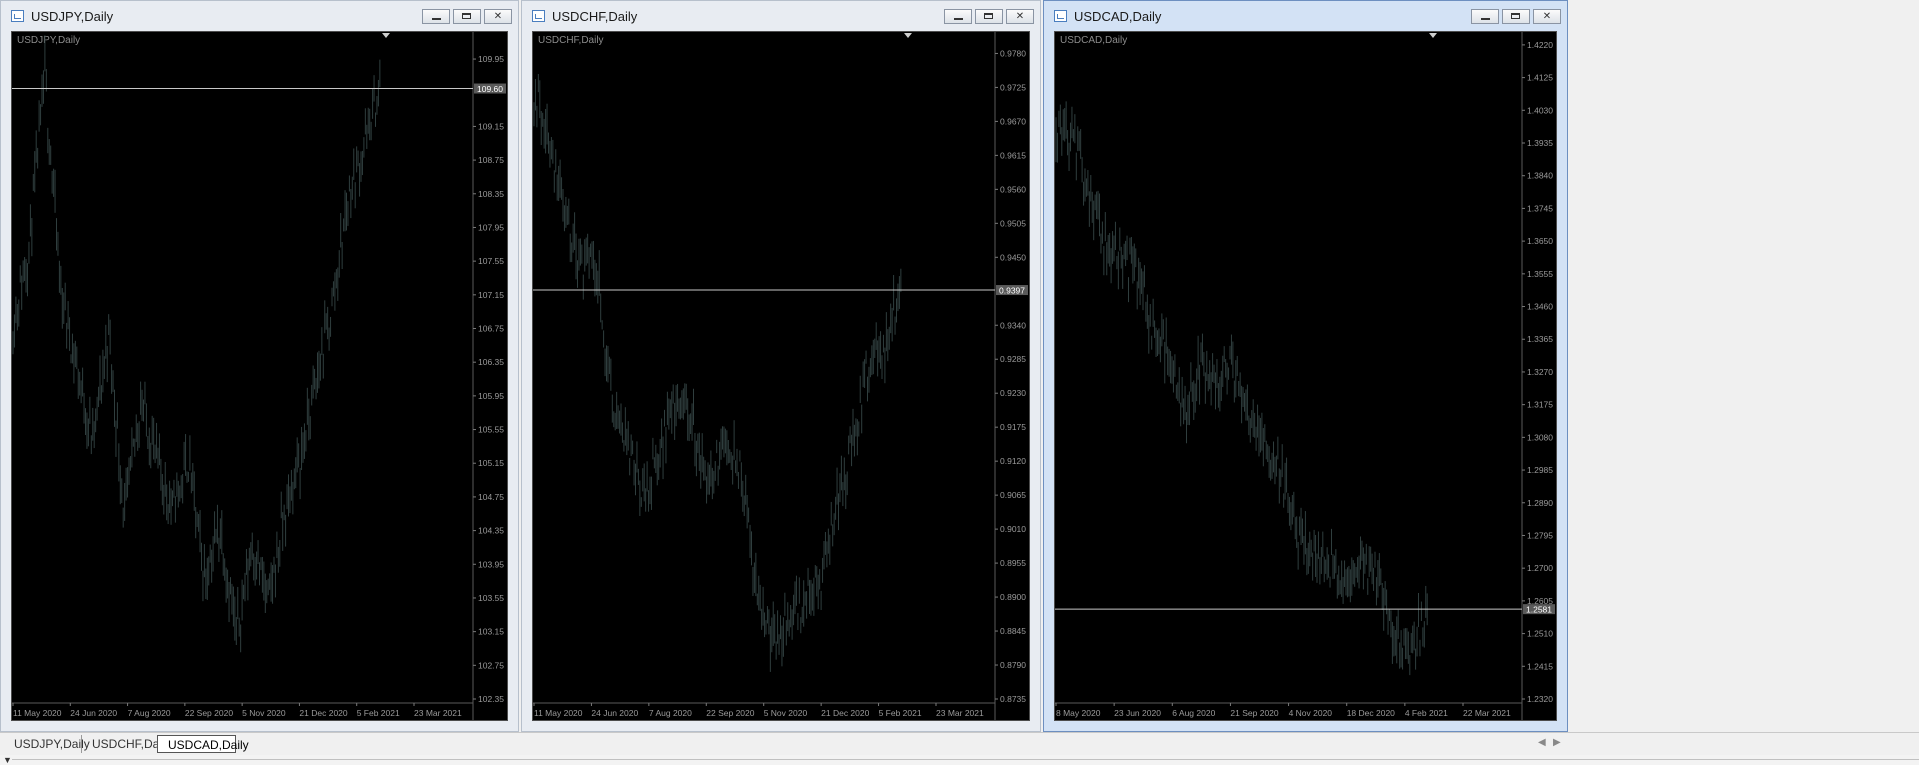 Image resolution: width=1919 pixels, height=765 pixels. Describe the element at coordinates (491, 531) in the screenshot. I see `price-tick-label: 104.35` at that location.